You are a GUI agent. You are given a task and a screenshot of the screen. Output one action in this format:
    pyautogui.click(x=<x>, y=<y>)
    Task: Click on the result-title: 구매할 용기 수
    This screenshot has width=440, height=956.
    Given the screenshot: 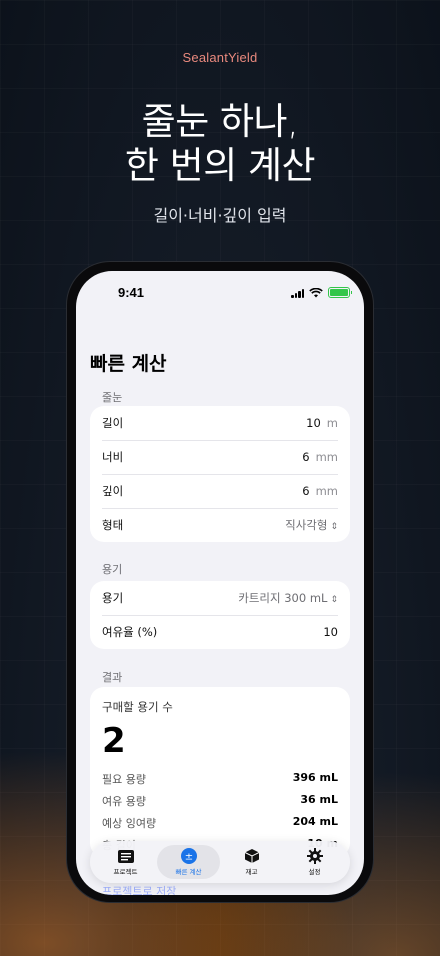 What is the action you would take?
    pyautogui.click(x=137, y=707)
    